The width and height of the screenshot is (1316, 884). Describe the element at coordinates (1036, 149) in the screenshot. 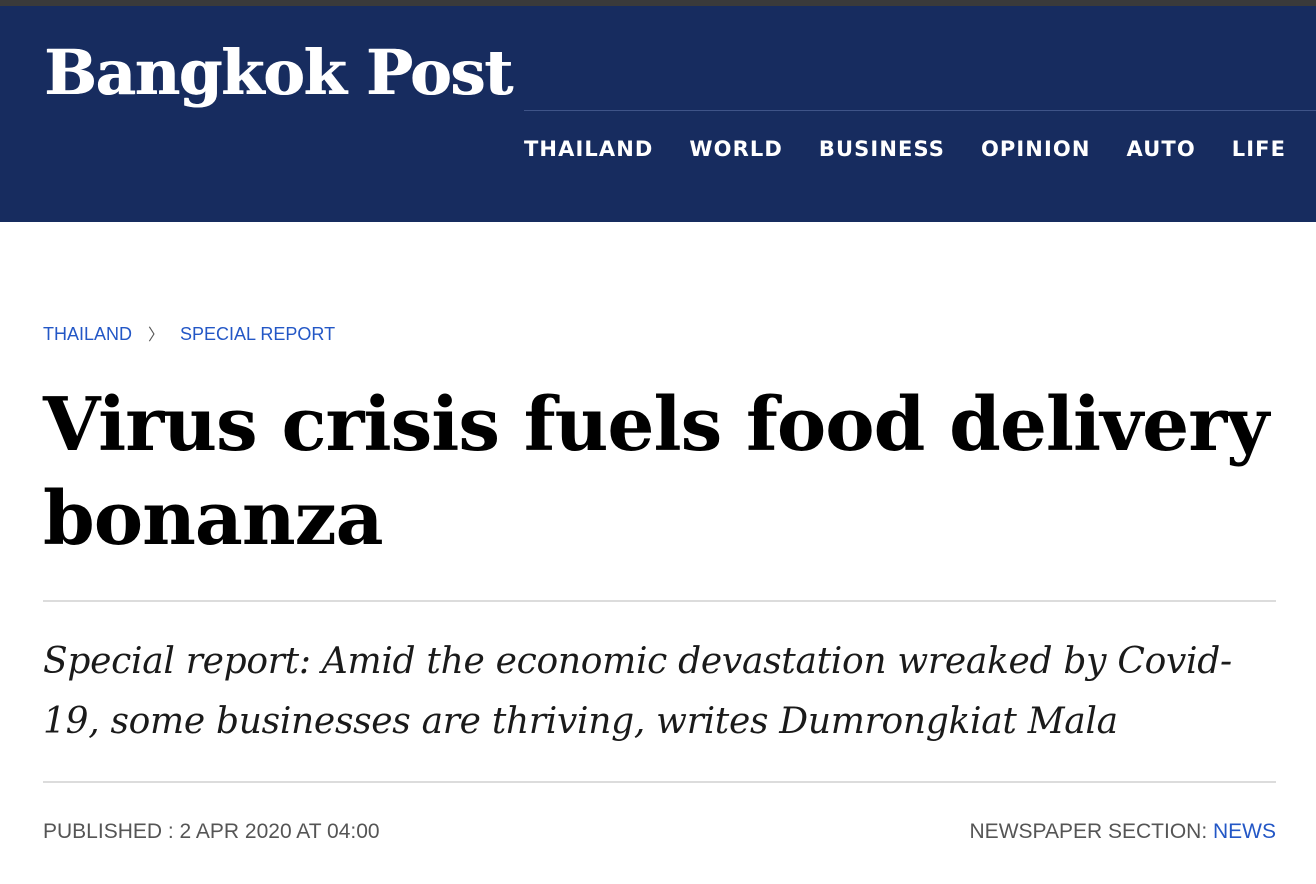

I see `nav-item-opinion: OPINION` at that location.